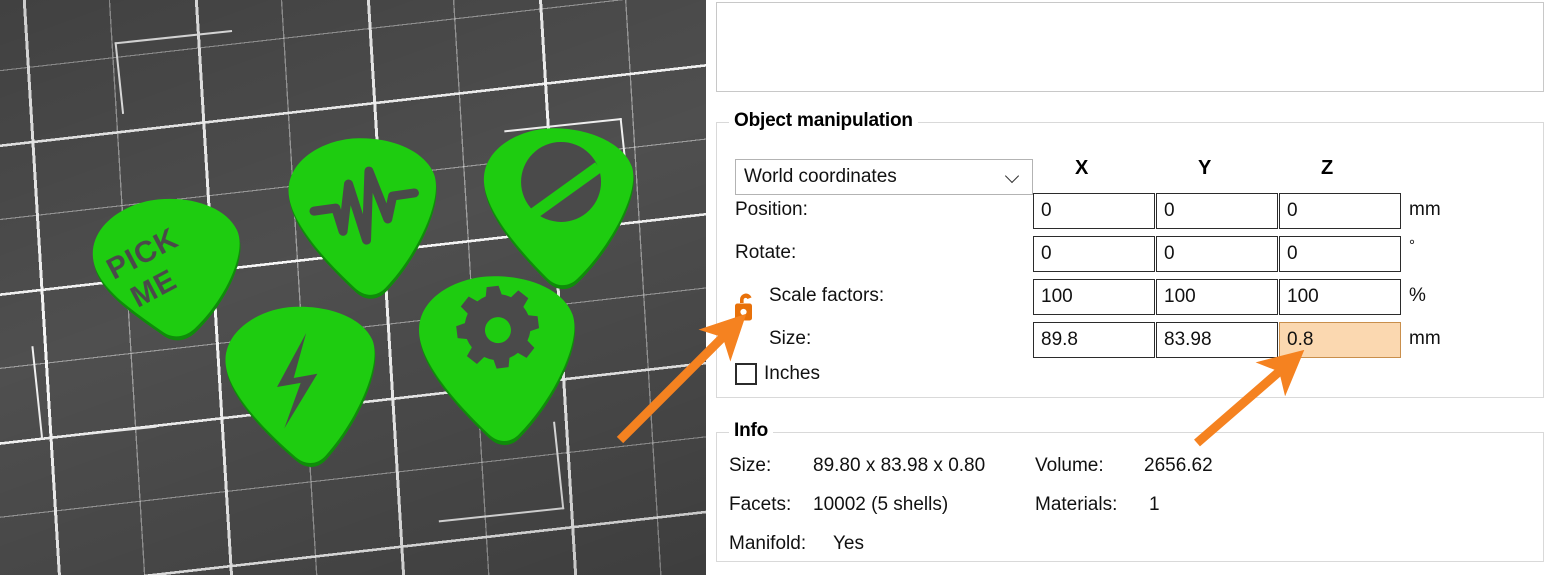 This screenshot has height=575, width=1554. Describe the element at coordinates (1130, 47) in the screenshot. I see `object-list-panel` at that location.